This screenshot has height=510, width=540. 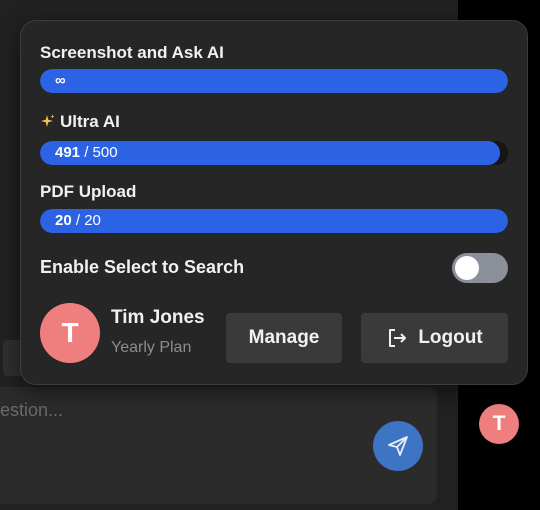 I want to click on ultra-bar-text: 491 / 500, so click(x=86, y=152).